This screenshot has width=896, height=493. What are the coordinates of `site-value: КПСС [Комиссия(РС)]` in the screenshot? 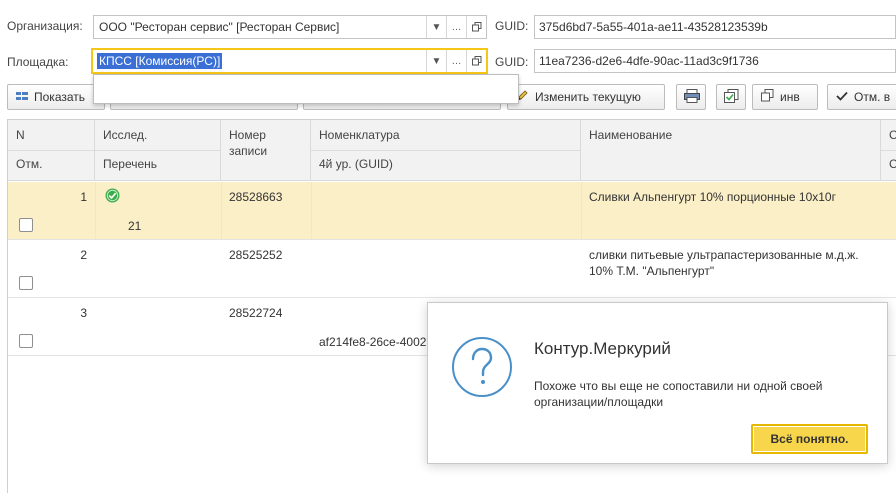 It's located at (160, 61).